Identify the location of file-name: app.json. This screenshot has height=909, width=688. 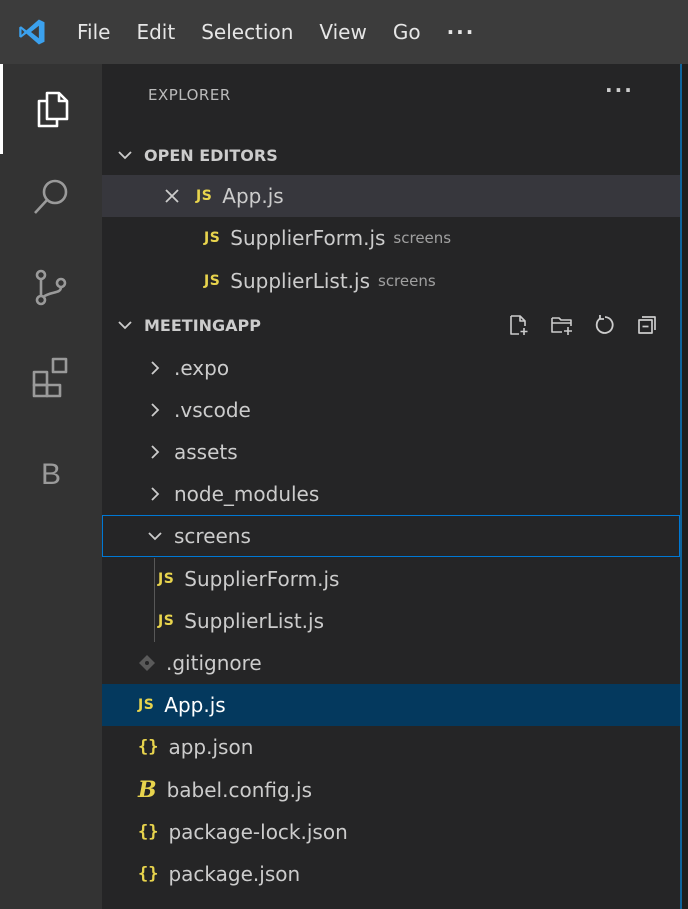
(211, 747).